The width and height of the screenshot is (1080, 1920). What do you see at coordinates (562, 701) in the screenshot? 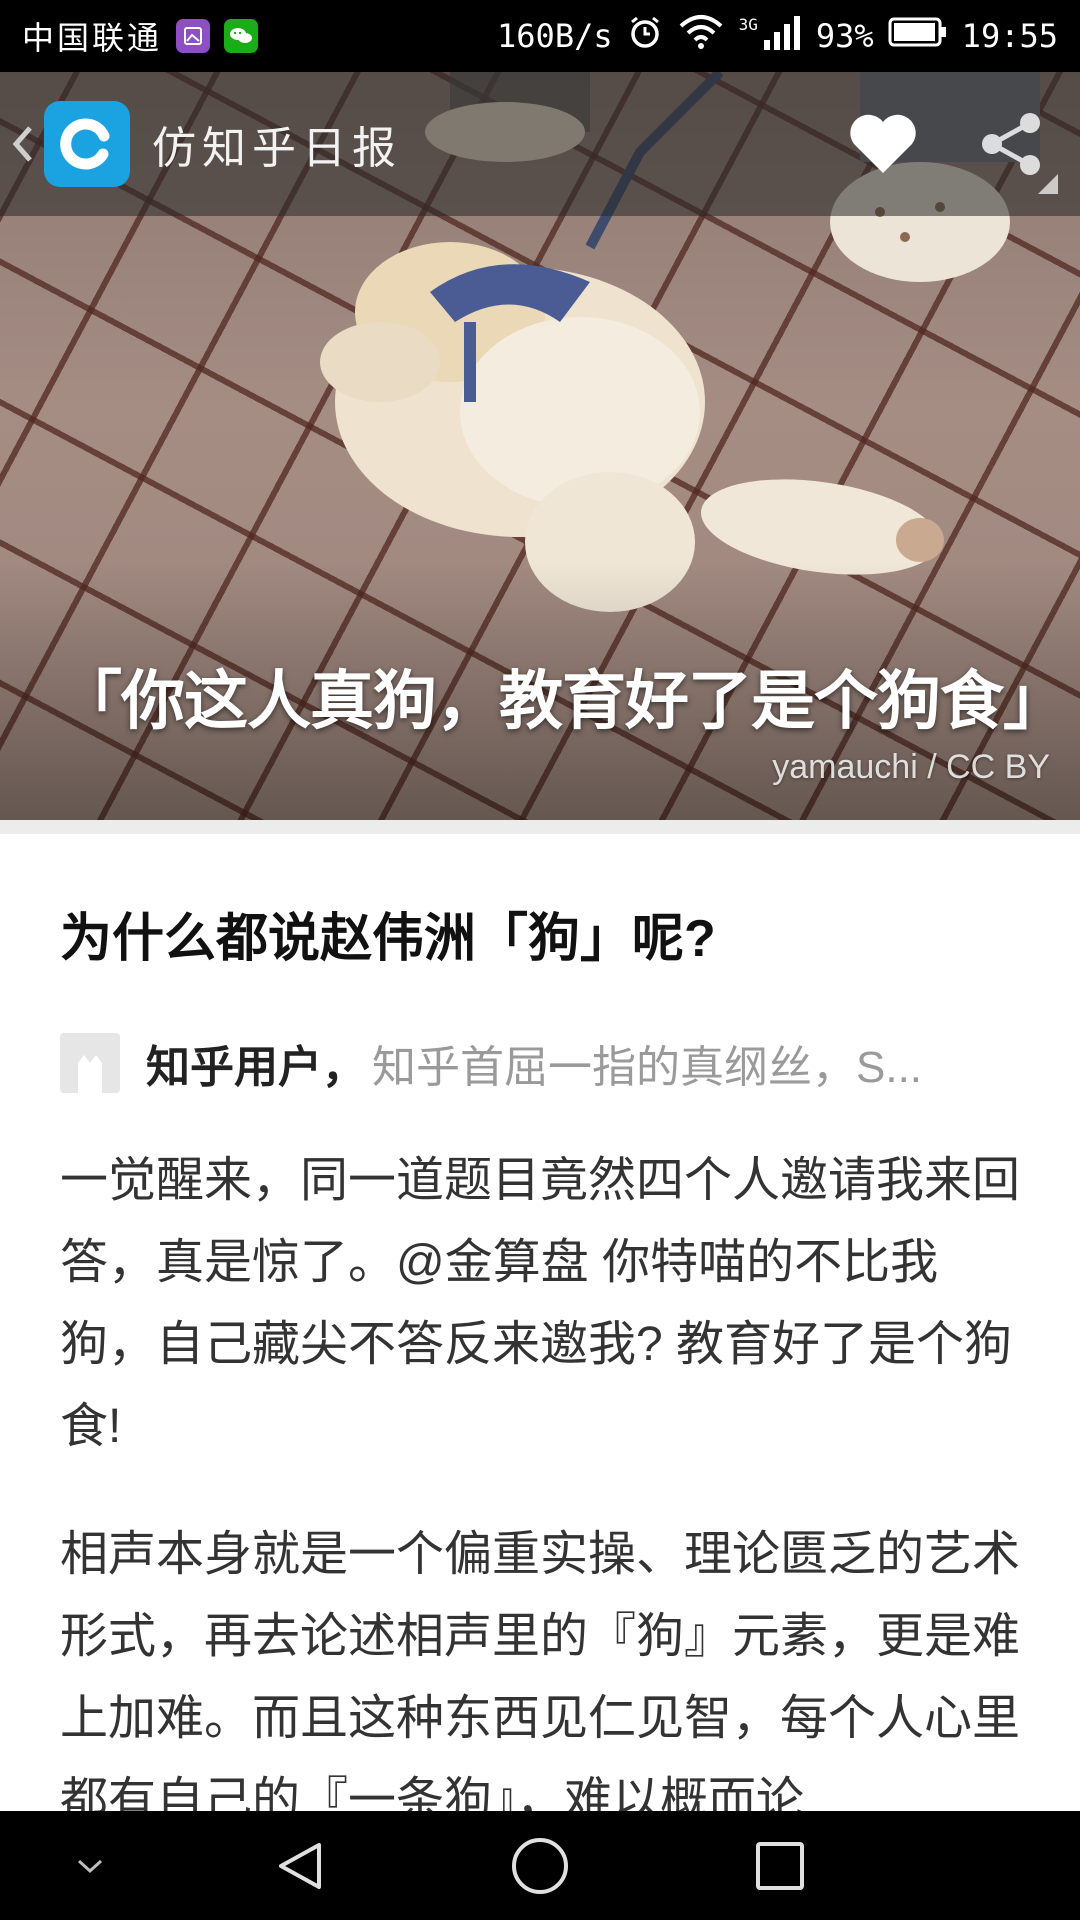
I see `hero-caption: 「你这人真狗，教育好了是个狗食」` at bounding box center [562, 701].